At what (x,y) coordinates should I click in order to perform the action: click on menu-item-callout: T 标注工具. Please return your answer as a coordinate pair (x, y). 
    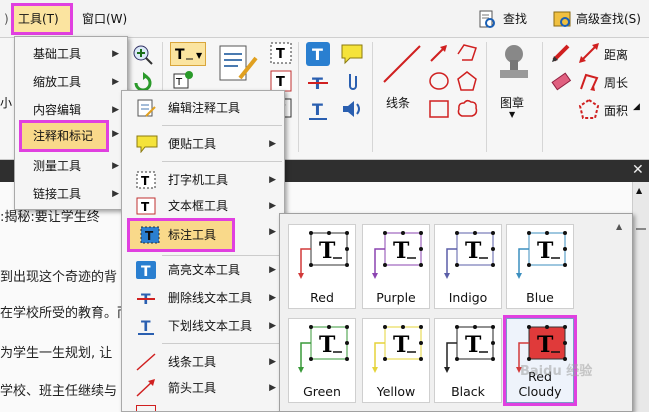
    Looking at the image, I should click on (181, 235).